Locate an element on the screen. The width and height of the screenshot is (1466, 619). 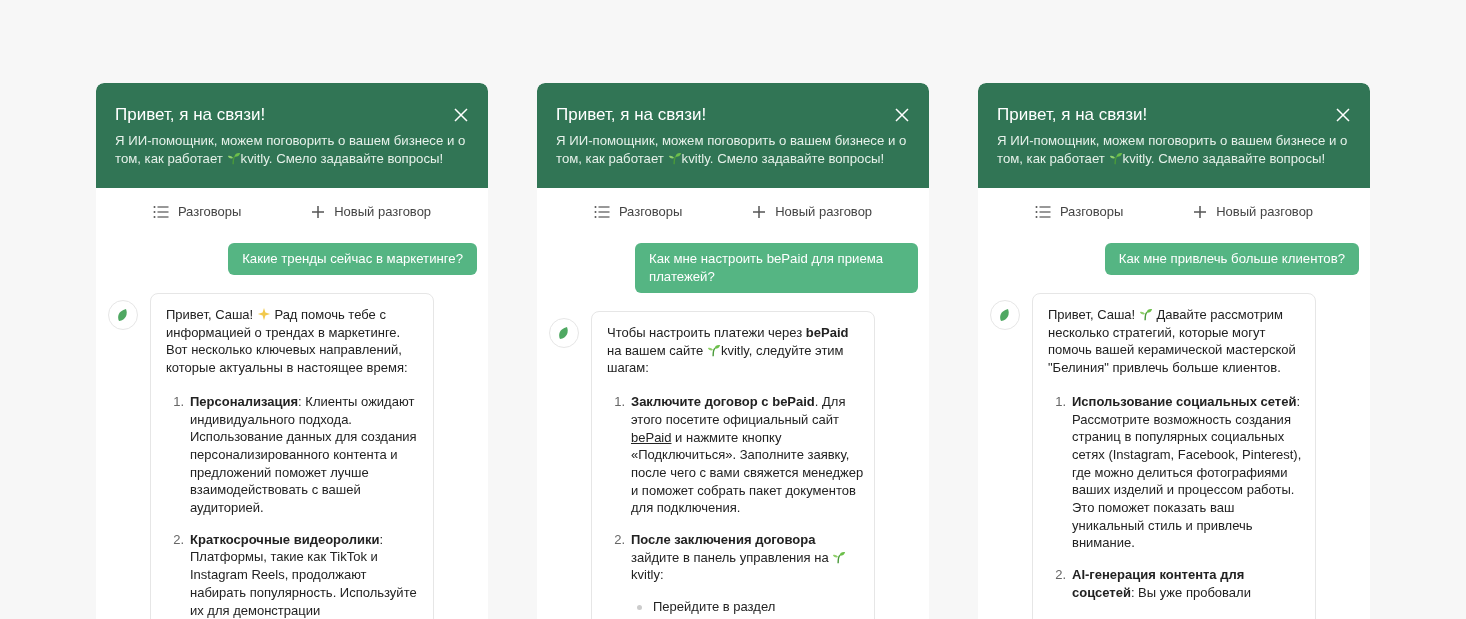
message-text: Краткосрочные видеоролики: Платформы, такие как TikTok и Instagram Reels, продолжают набирать популярность. Используйте их для демонстрации is located at coordinates (303, 574).